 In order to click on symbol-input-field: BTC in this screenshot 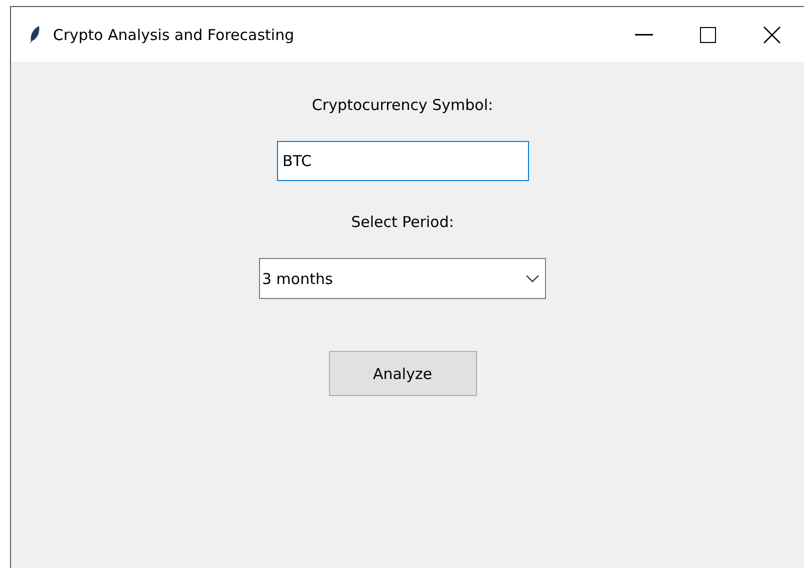, I will do `click(402, 161)`.